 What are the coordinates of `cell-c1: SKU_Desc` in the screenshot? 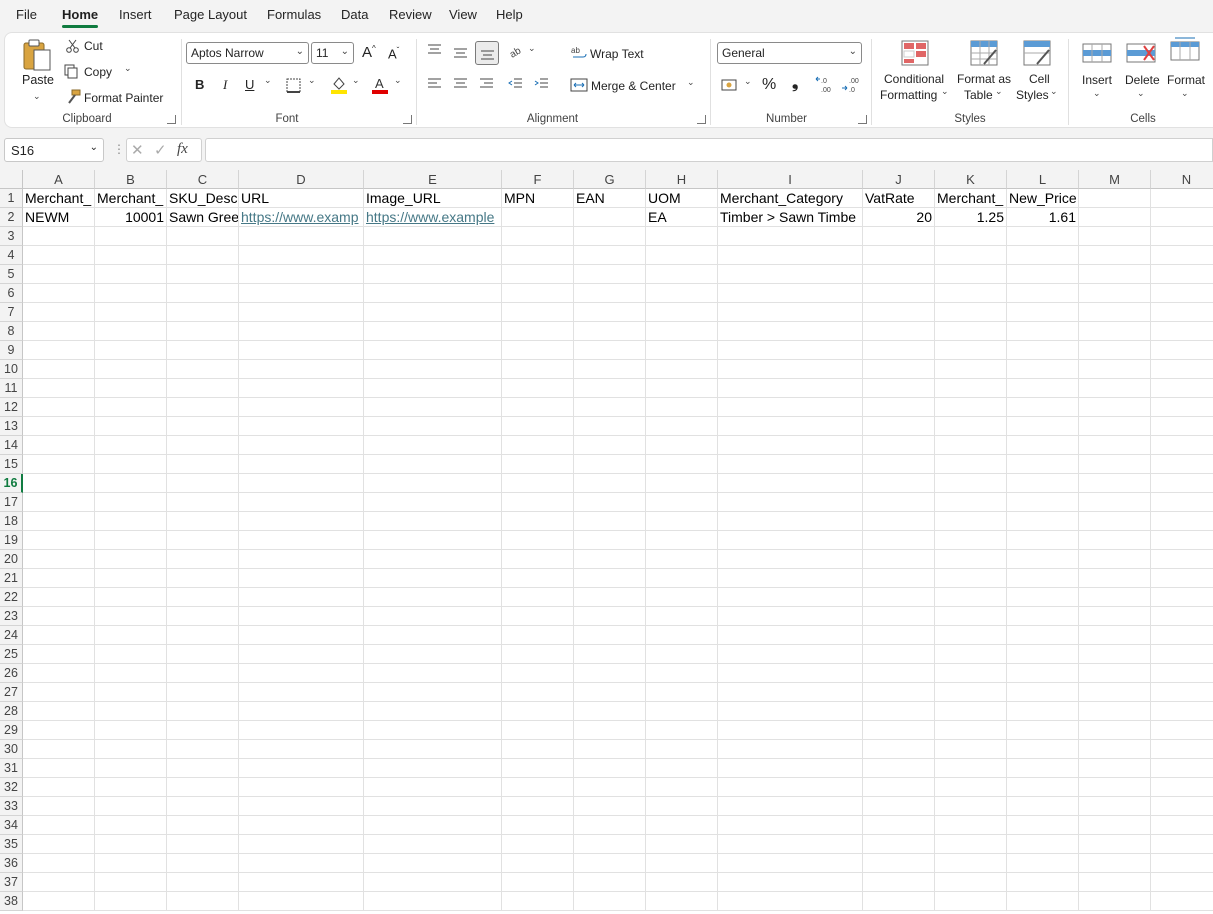 It's located at (203, 198).